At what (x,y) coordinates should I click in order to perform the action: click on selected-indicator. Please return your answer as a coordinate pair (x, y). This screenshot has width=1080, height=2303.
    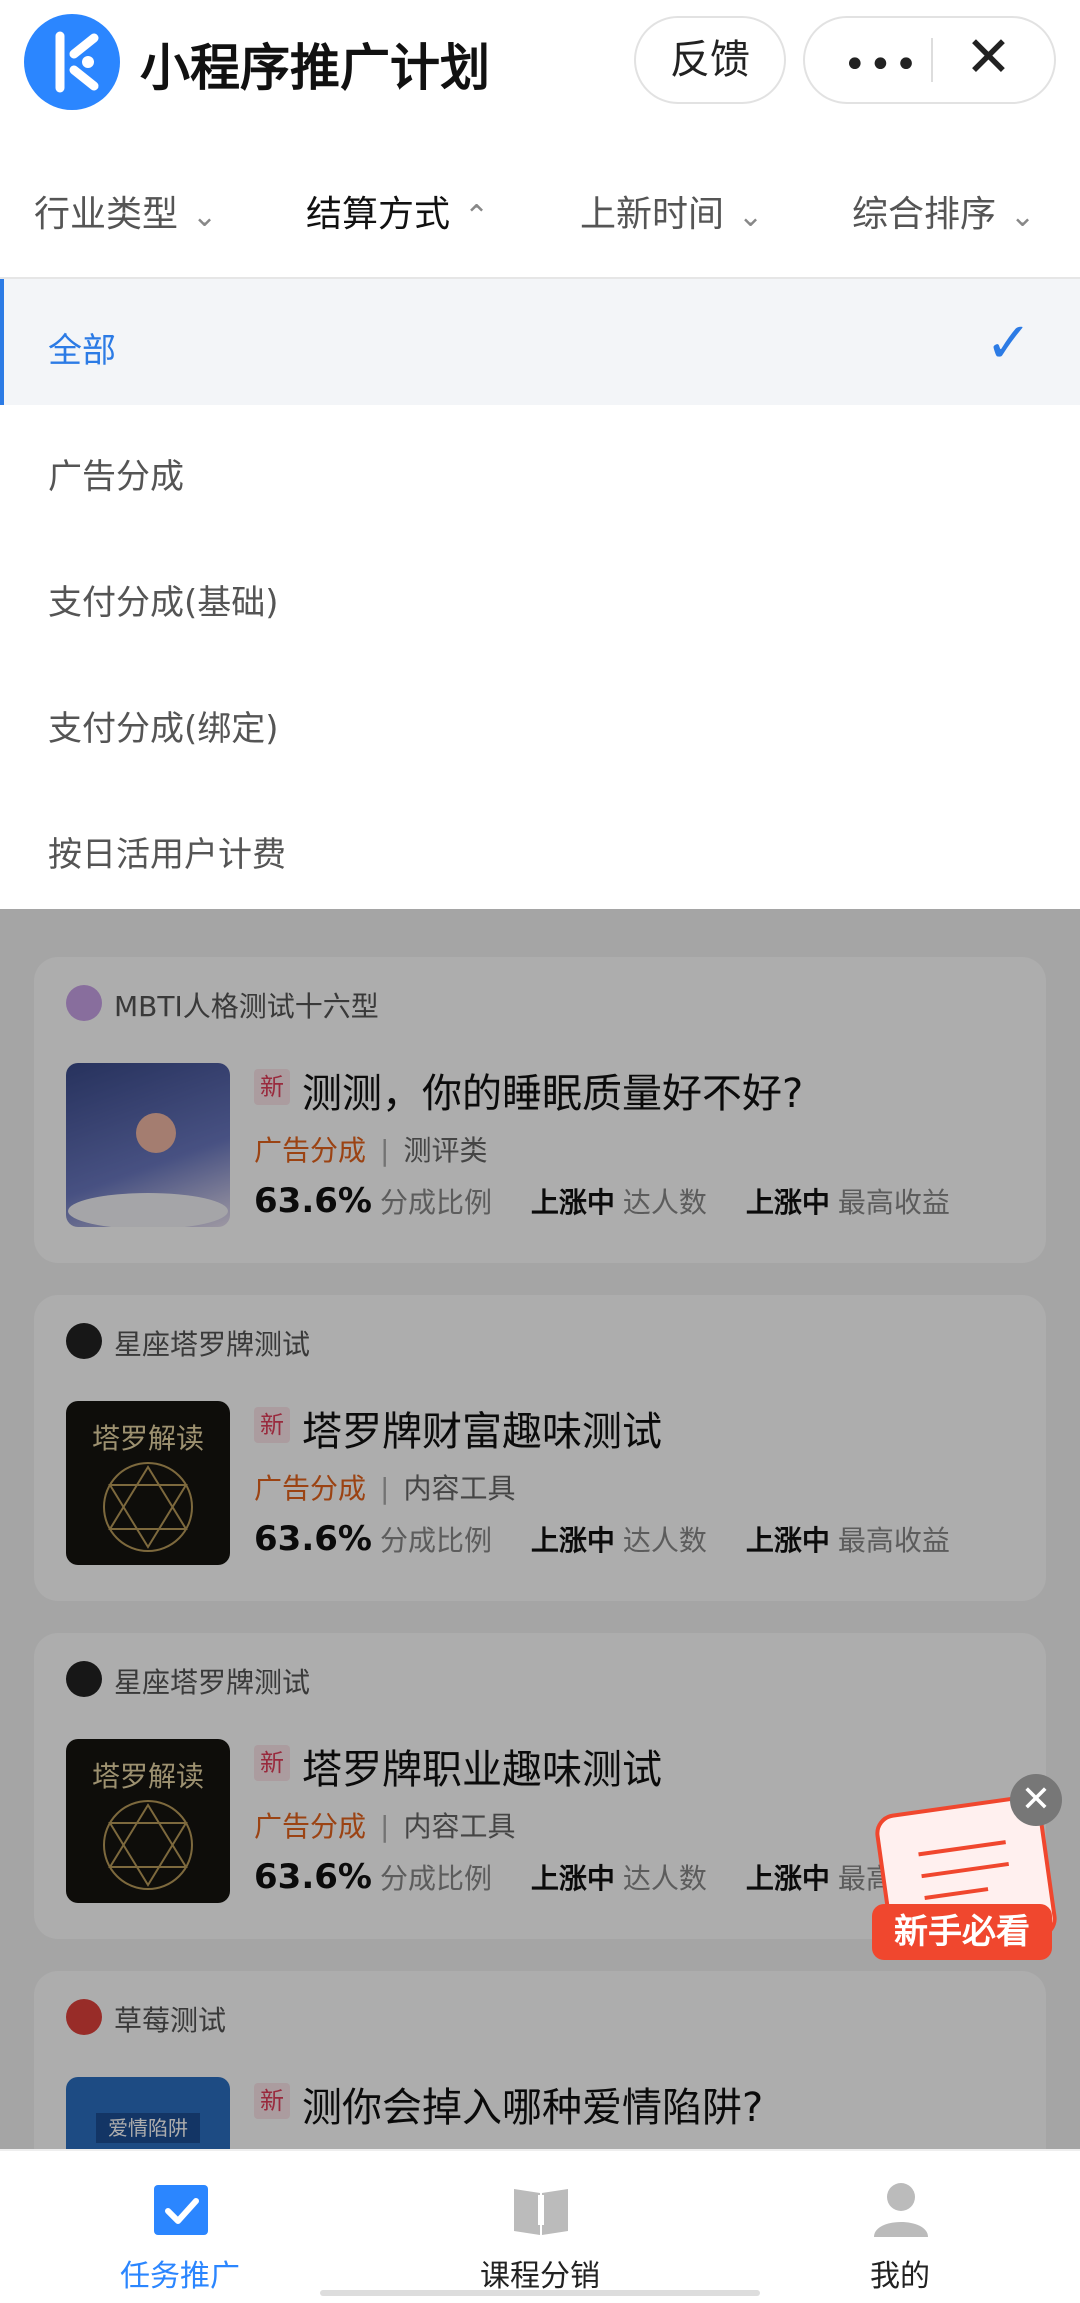
    Looking at the image, I should click on (2, 342).